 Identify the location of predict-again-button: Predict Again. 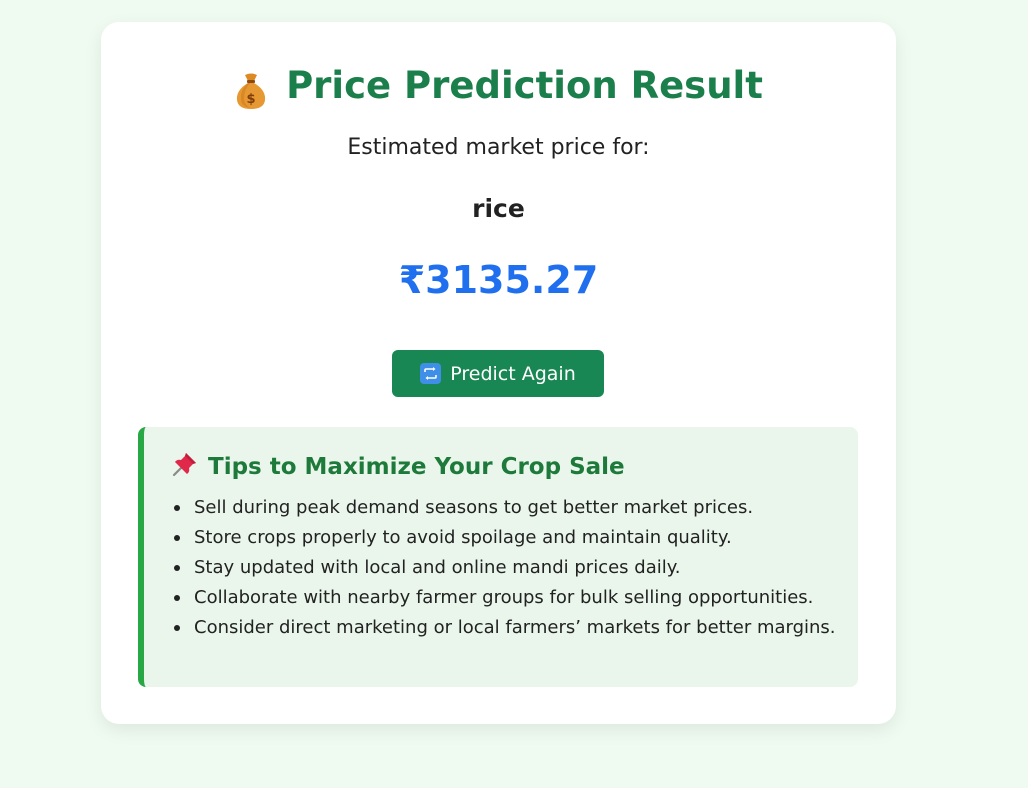
(498, 373).